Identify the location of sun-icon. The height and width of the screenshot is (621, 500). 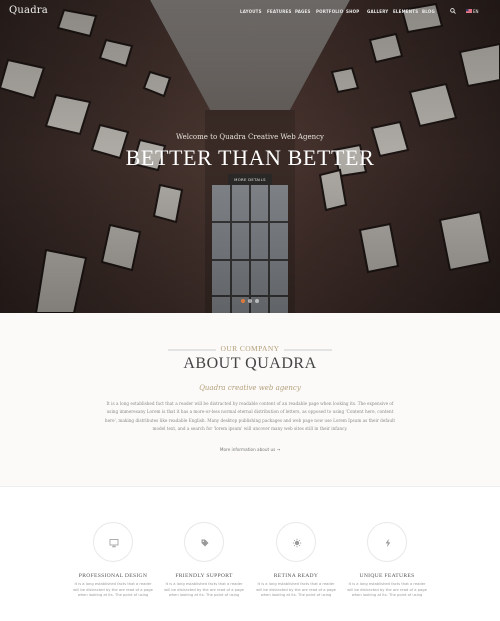
(297, 543).